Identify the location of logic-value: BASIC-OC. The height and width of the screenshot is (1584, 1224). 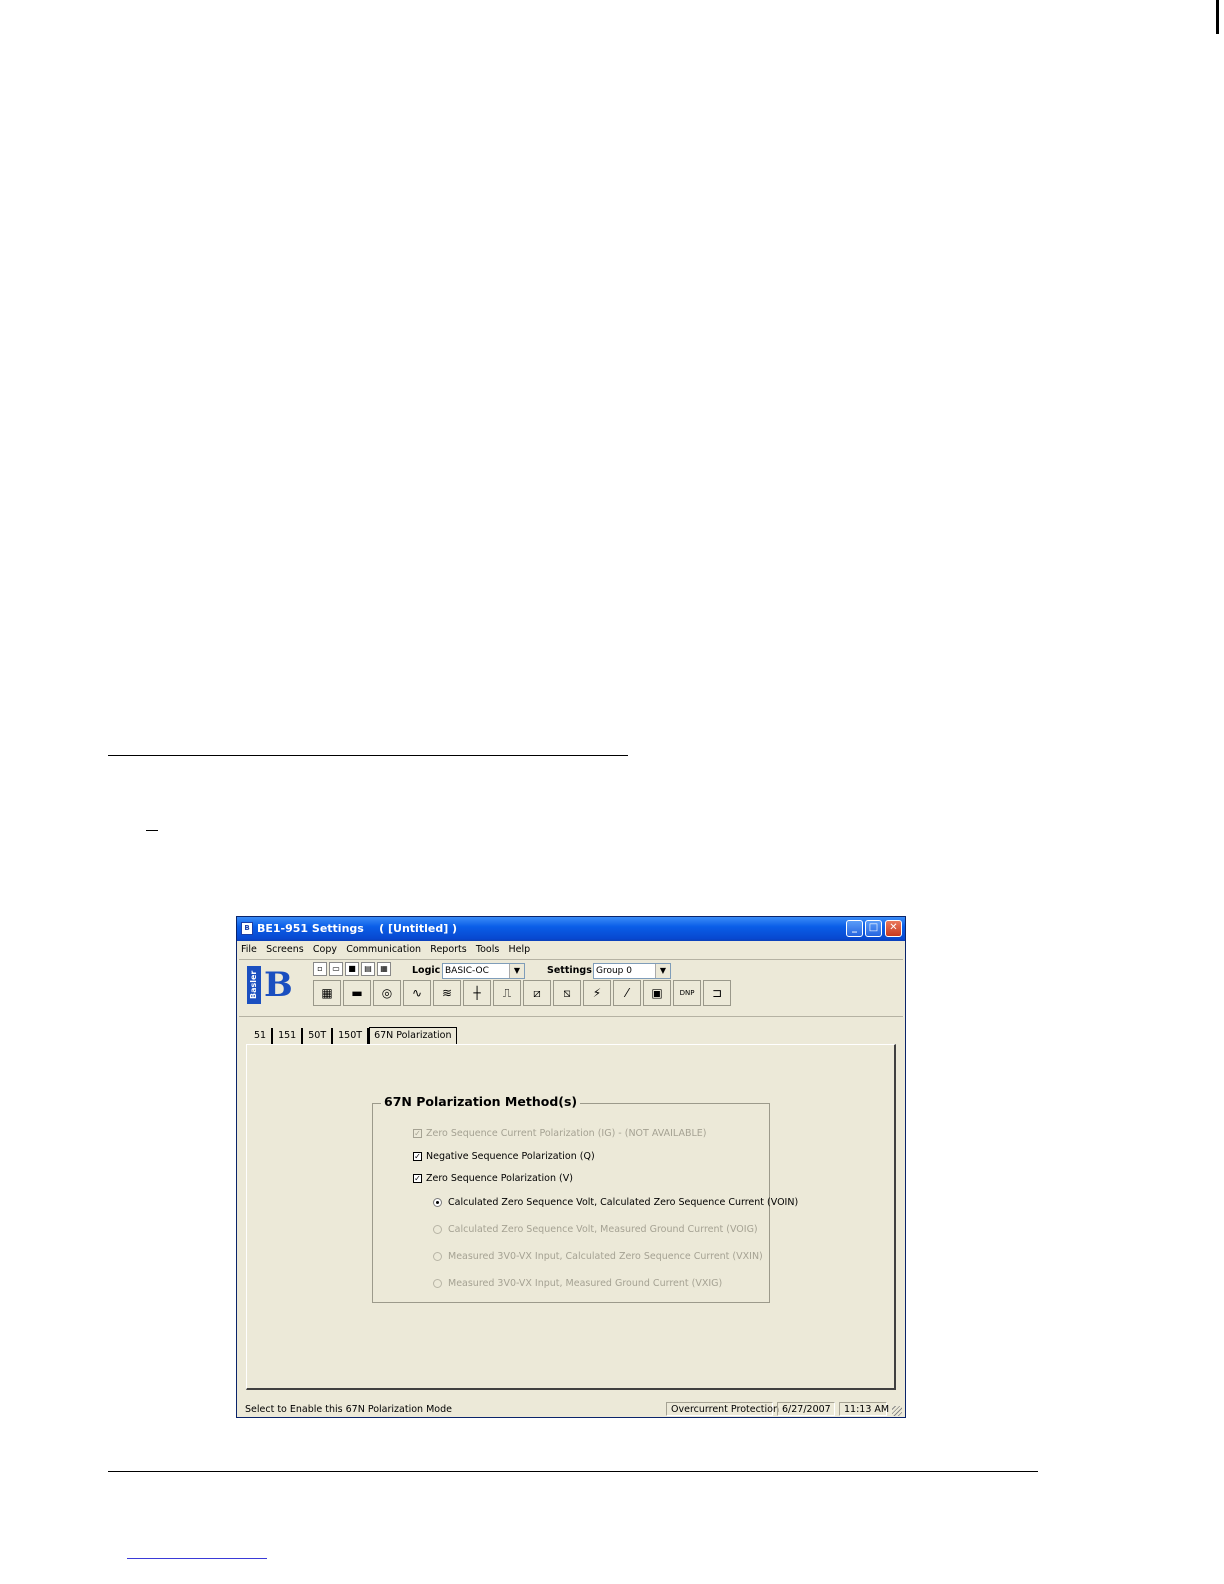
(467, 971).